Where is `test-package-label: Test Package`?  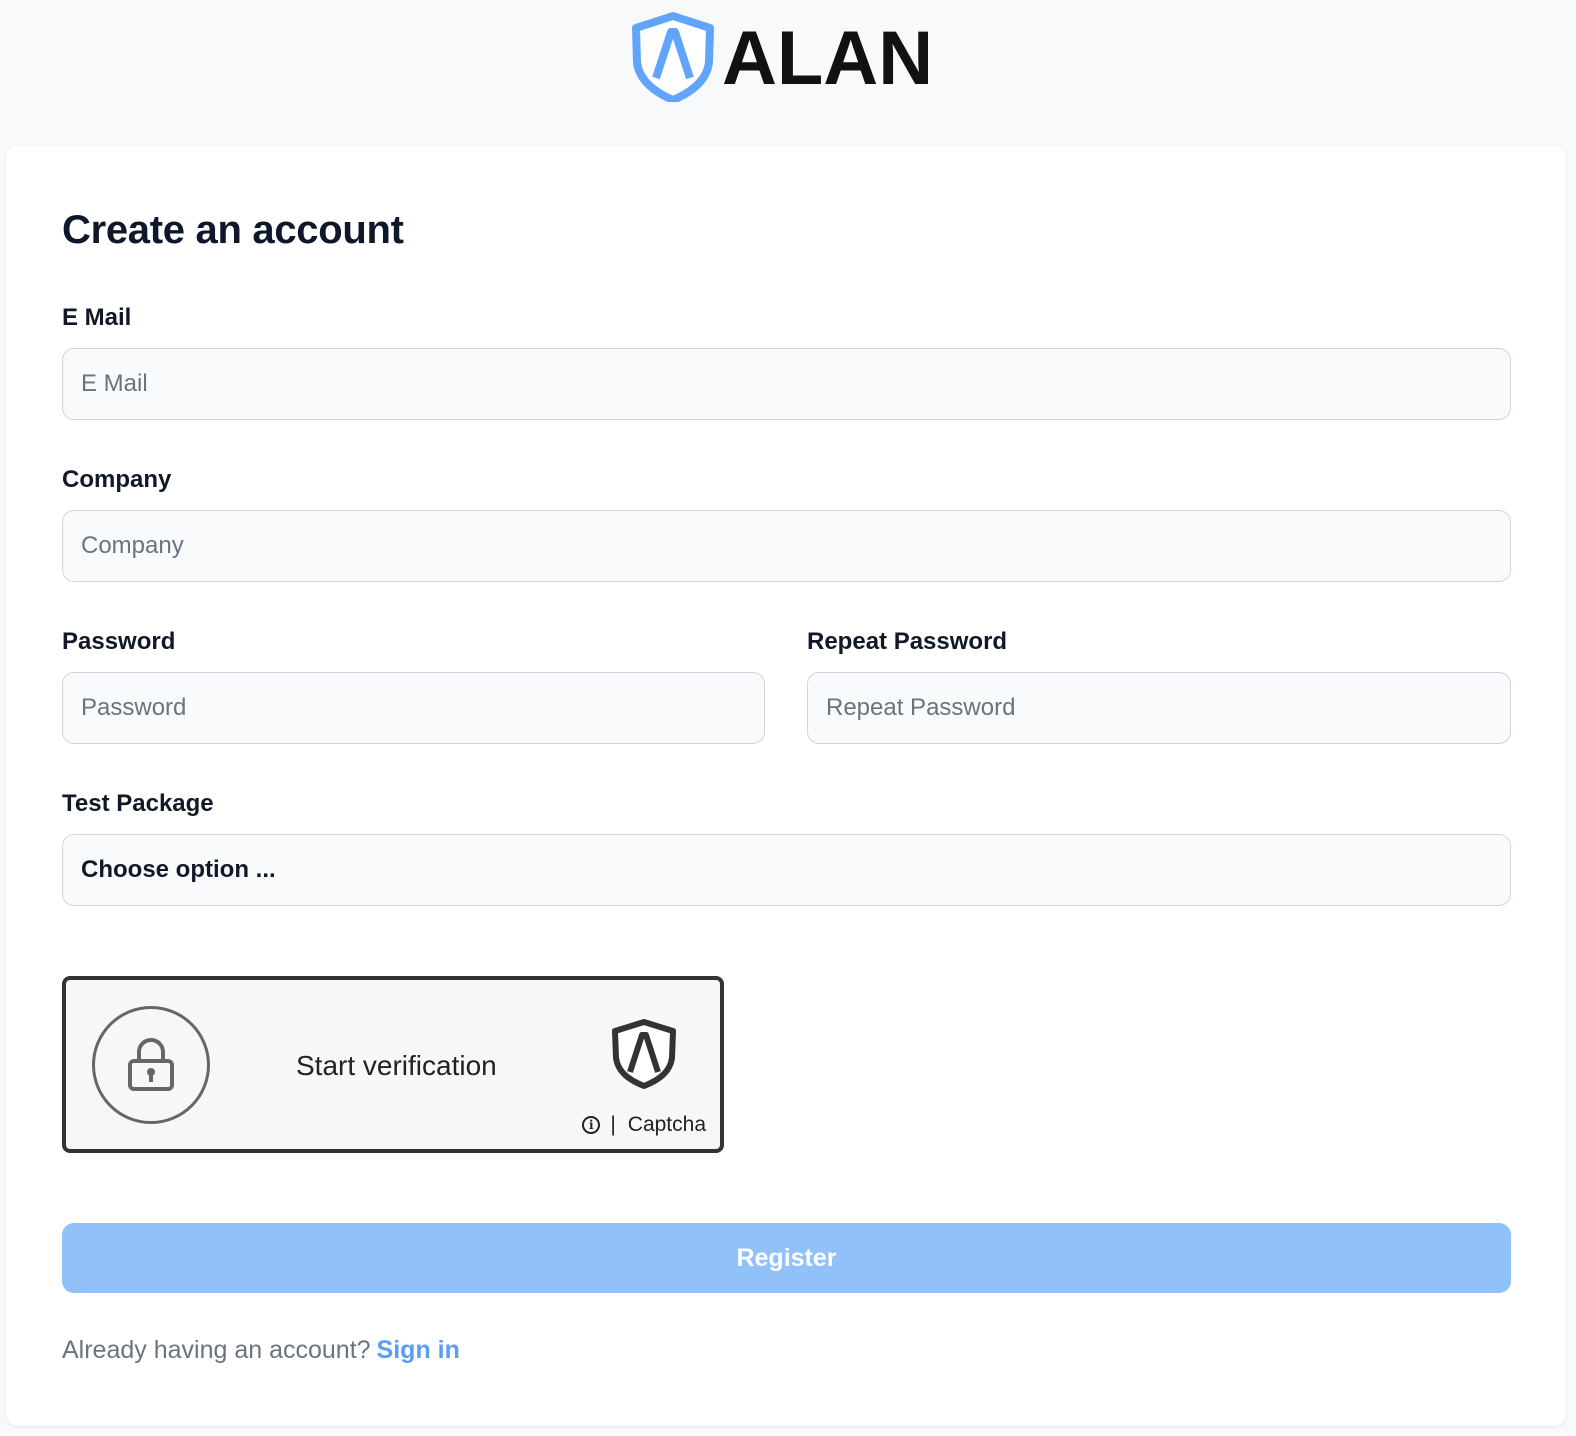
test-package-label: Test Package is located at coordinates (138, 803).